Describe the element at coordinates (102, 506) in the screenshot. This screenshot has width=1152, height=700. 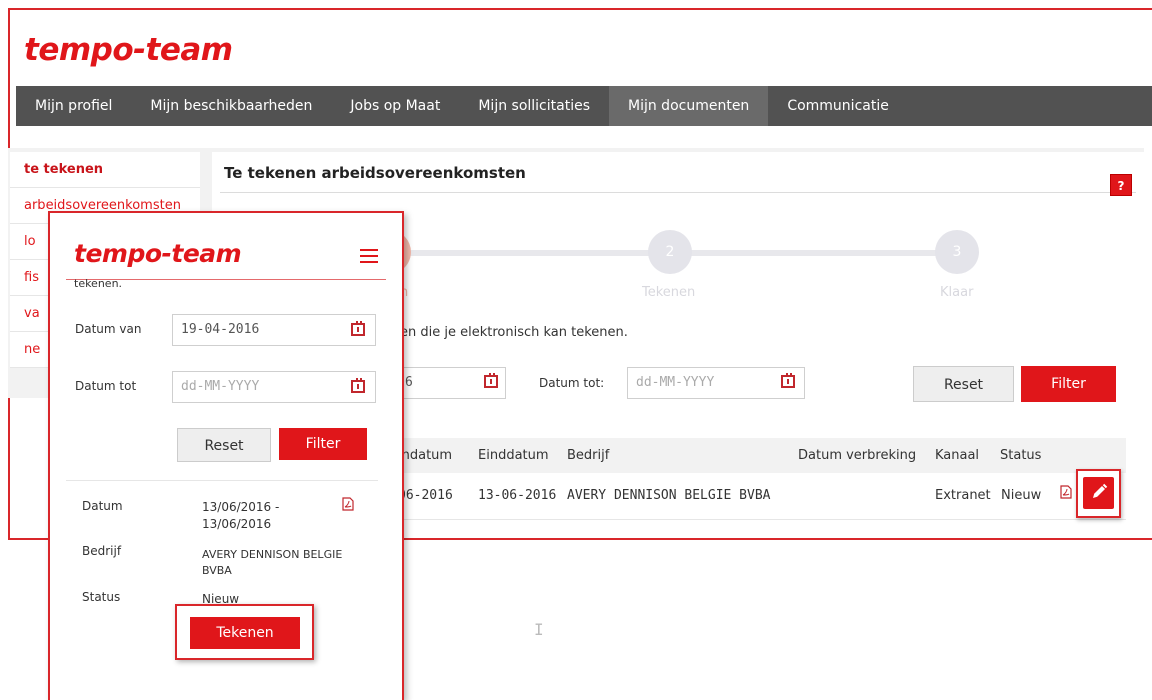
I see `card-datum-label: Datum` at that location.